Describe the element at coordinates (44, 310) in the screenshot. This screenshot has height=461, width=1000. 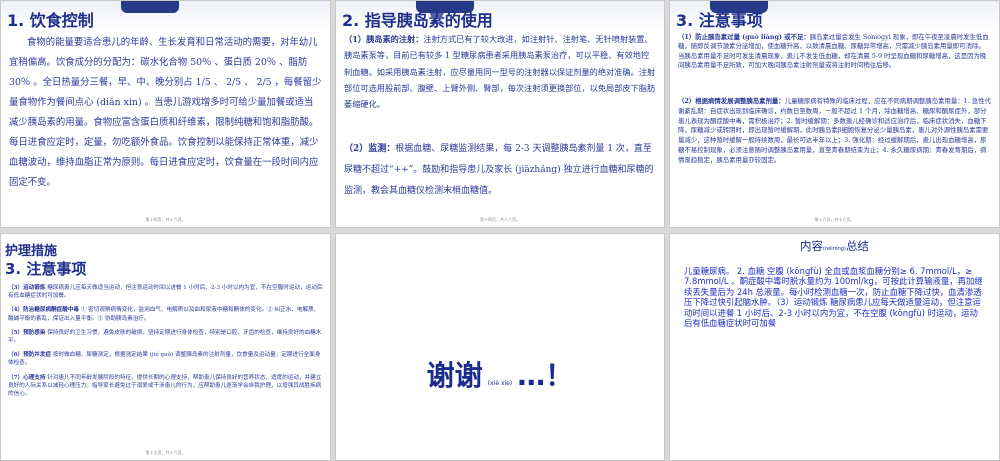
I see `list-item-label: （4）防治糖尿病酮症酸中毒` at that location.